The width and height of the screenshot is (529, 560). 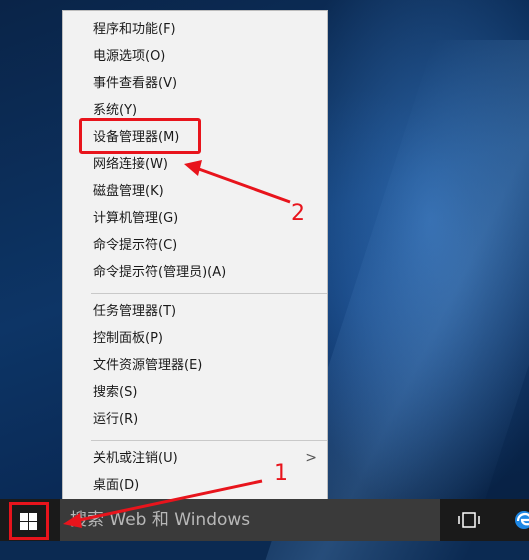 What do you see at coordinates (128, 191) in the screenshot?
I see `menu-item-label: 磁盘管理(K)` at bounding box center [128, 191].